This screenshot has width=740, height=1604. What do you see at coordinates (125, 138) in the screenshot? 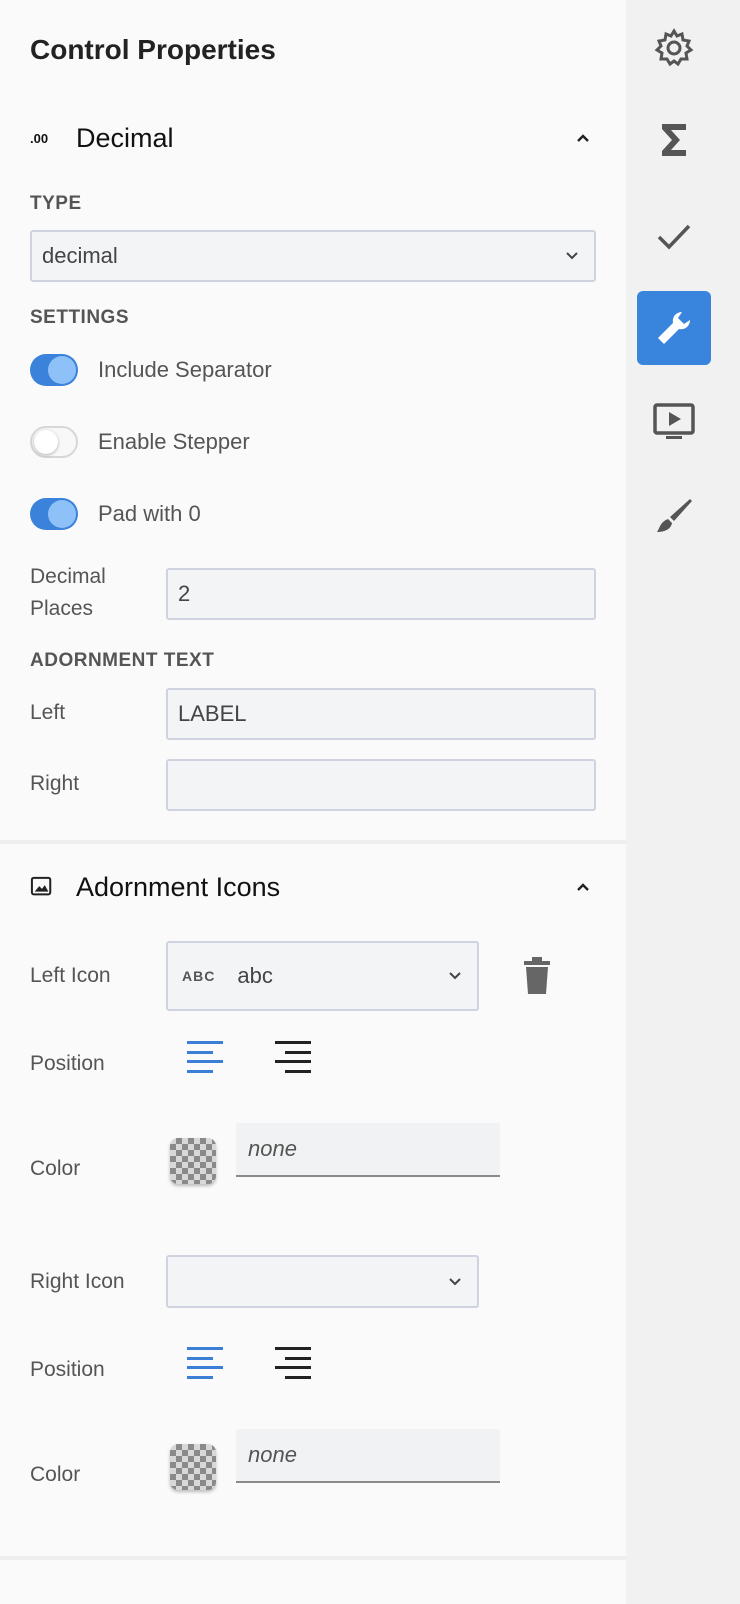
I see `decimal-section-title: Decimal` at bounding box center [125, 138].